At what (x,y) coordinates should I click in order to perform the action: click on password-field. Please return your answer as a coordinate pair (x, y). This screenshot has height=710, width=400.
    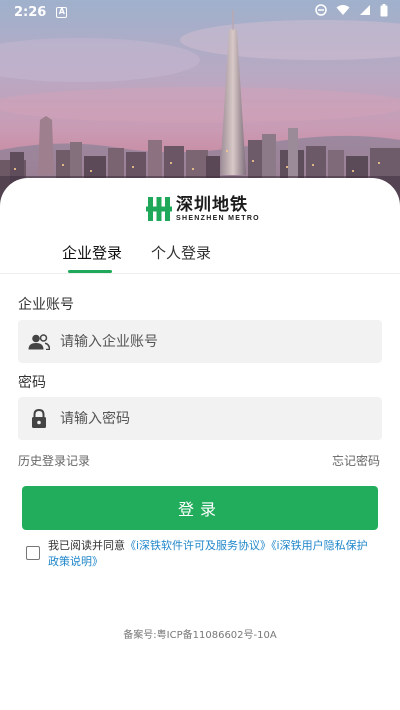
    Looking at the image, I should click on (200, 418).